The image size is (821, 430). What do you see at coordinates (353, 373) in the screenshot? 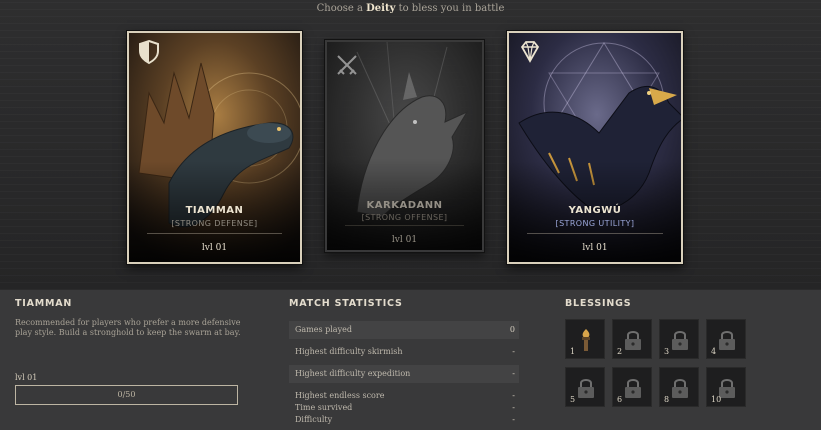
I see `stat-label: Highest difficulty expedition` at bounding box center [353, 373].